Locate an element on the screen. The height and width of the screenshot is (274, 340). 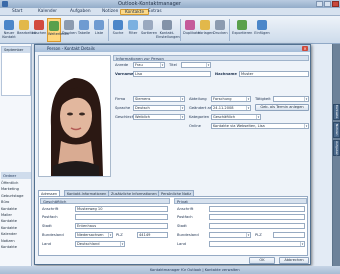
ribbon-templates-button: Vorlagen is located at coordinates (205, 30).